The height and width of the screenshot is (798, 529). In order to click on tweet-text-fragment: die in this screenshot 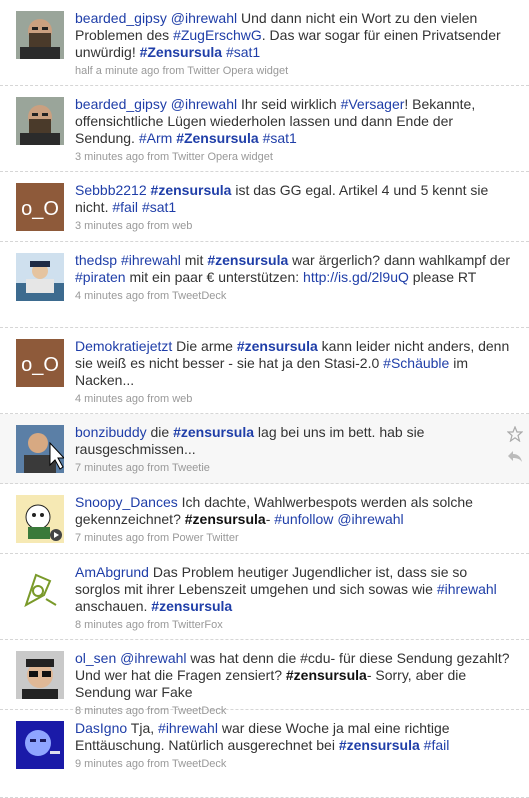, I will do `click(160, 432)`.